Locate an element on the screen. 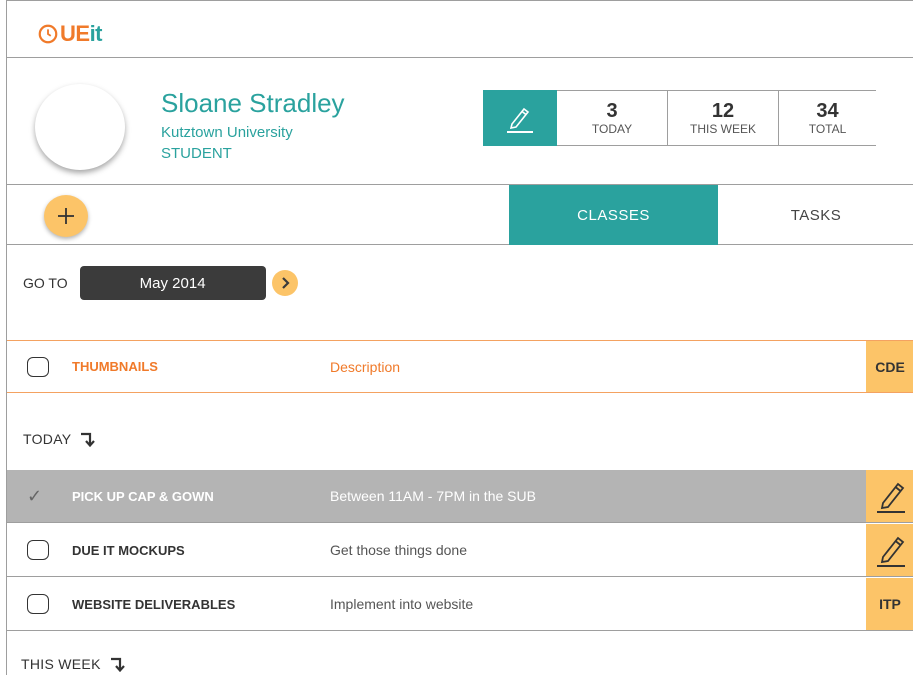 Image resolution: width=913 pixels, height=675 pixels. logo-bar: UE it is located at coordinates (460, 29).